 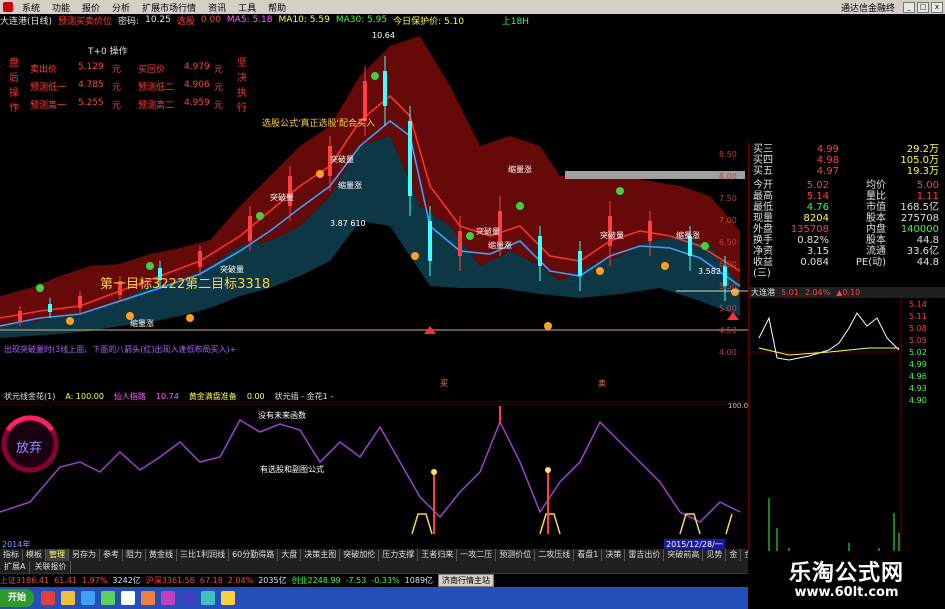 What do you see at coordinates (923, 7) in the screenshot?
I see `maximize-button: □` at bounding box center [923, 7].